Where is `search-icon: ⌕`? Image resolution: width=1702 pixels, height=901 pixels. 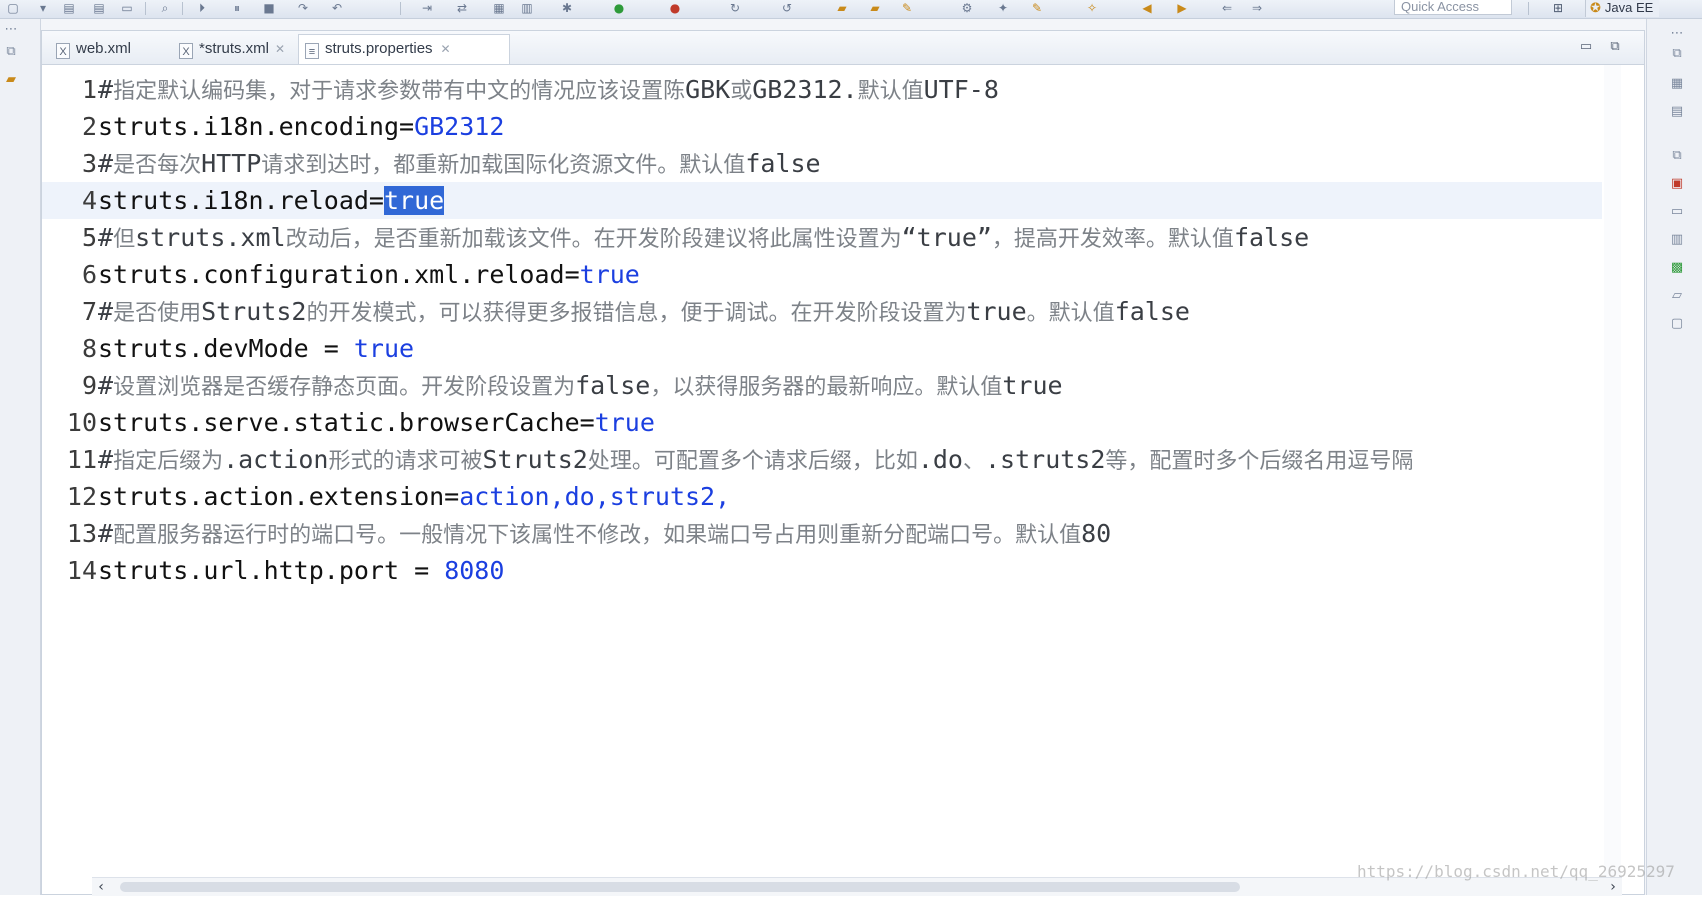
search-icon: ⌕ is located at coordinates (165, 8).